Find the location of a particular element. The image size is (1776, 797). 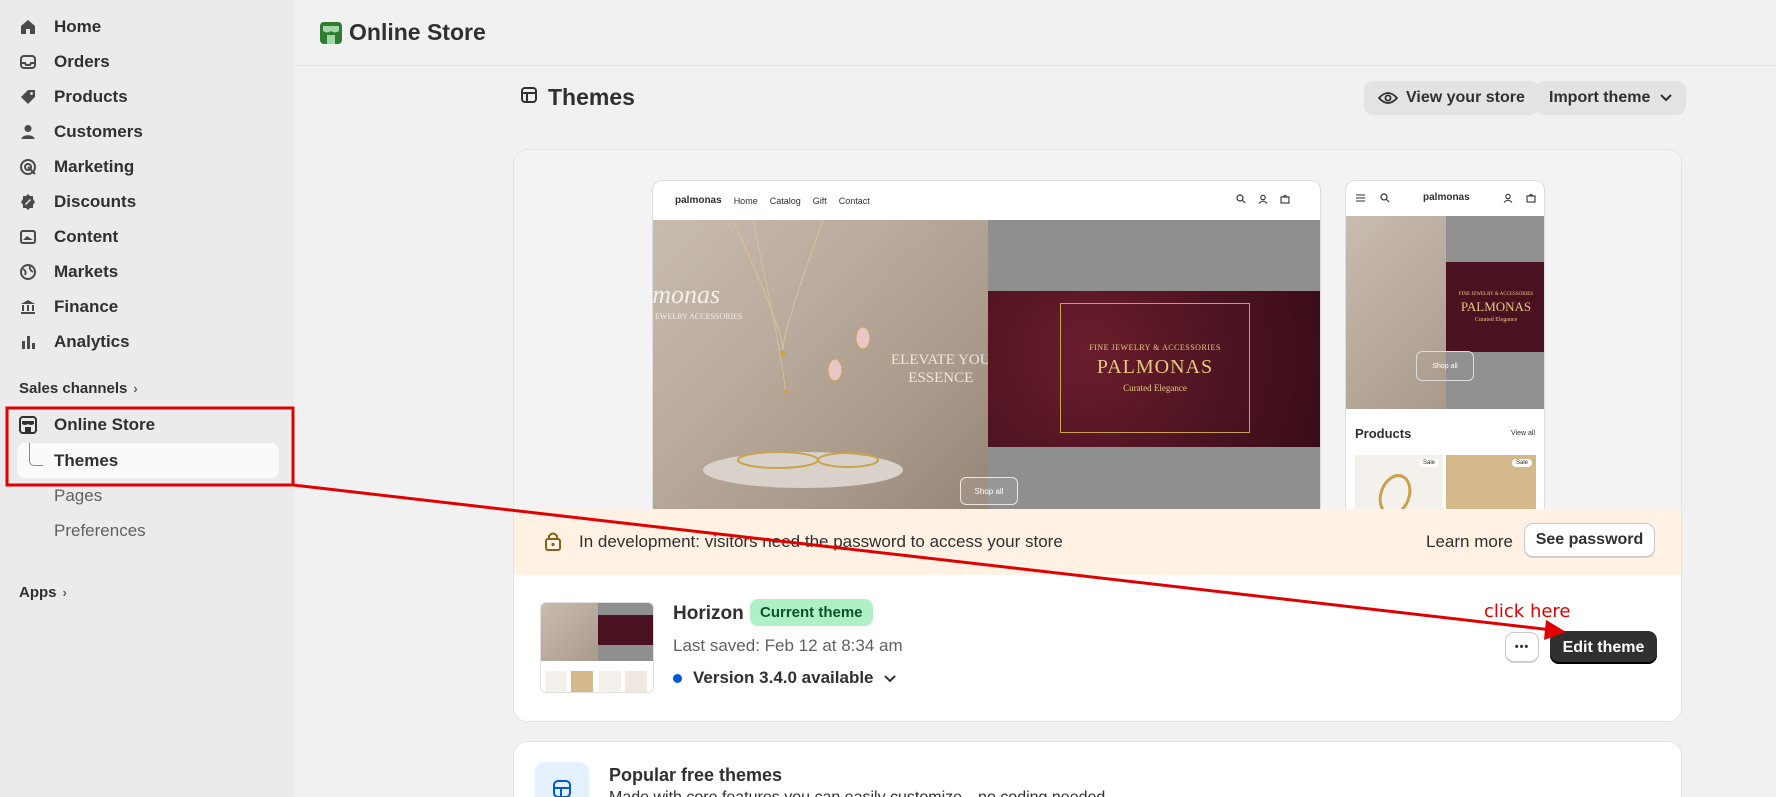

sidebar-item-label: Marketing is located at coordinates (94, 166).